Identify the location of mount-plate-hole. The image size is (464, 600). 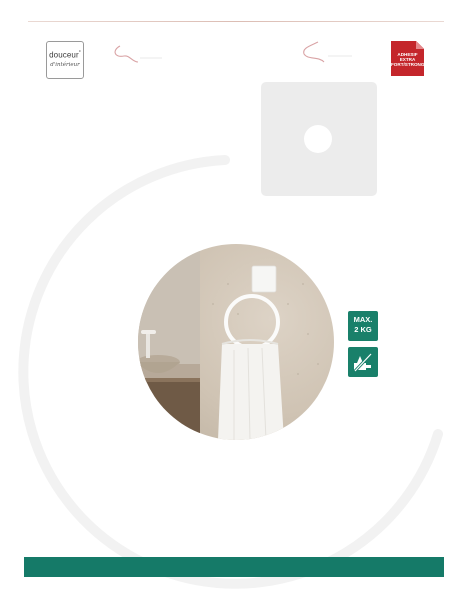
(318, 139).